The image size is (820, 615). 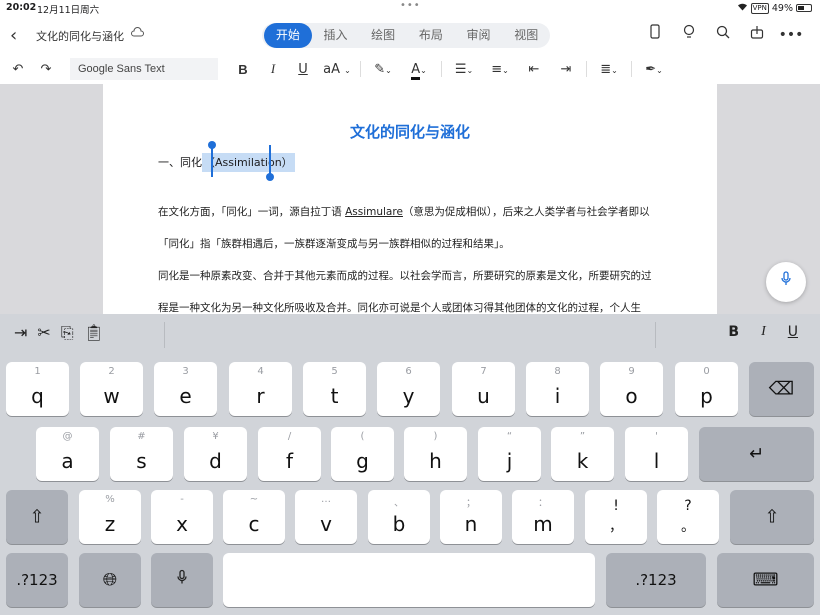 What do you see at coordinates (656, 580) in the screenshot?
I see `numbers-key-right: .?123` at bounding box center [656, 580].